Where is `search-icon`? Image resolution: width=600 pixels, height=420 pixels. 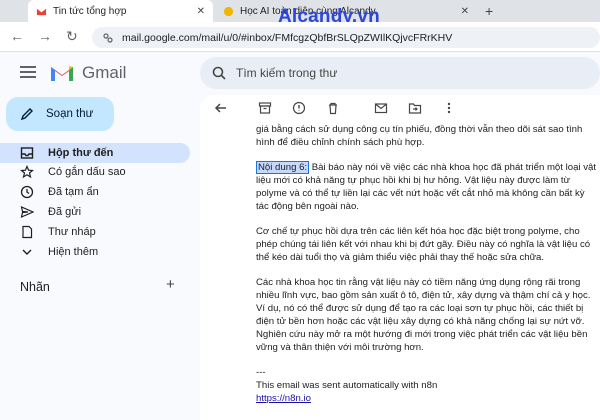 search-icon is located at coordinates (219, 73).